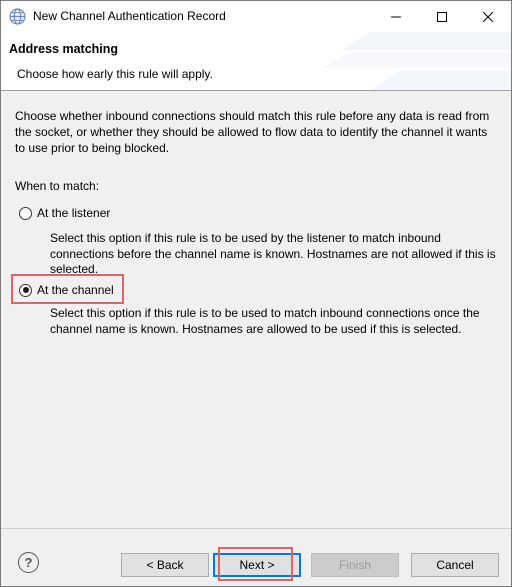  What do you see at coordinates (64, 49) in the screenshot?
I see `page-title: Address matching` at bounding box center [64, 49].